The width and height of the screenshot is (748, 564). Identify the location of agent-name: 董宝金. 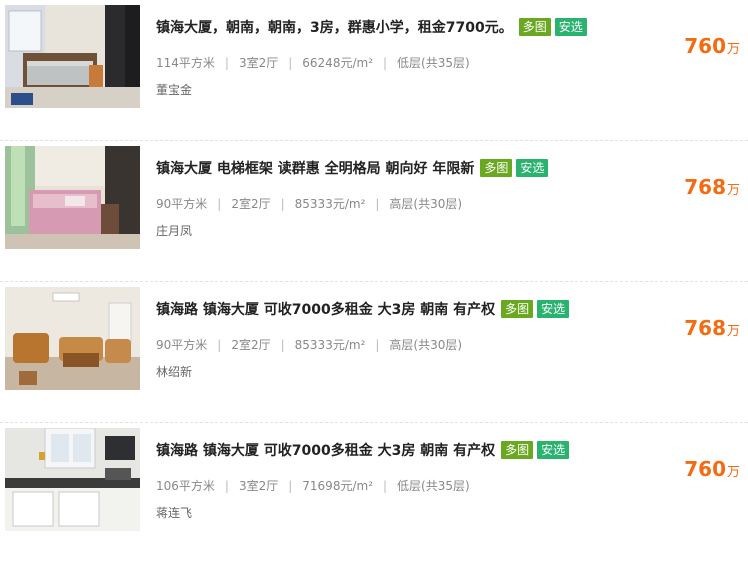
(174, 89).